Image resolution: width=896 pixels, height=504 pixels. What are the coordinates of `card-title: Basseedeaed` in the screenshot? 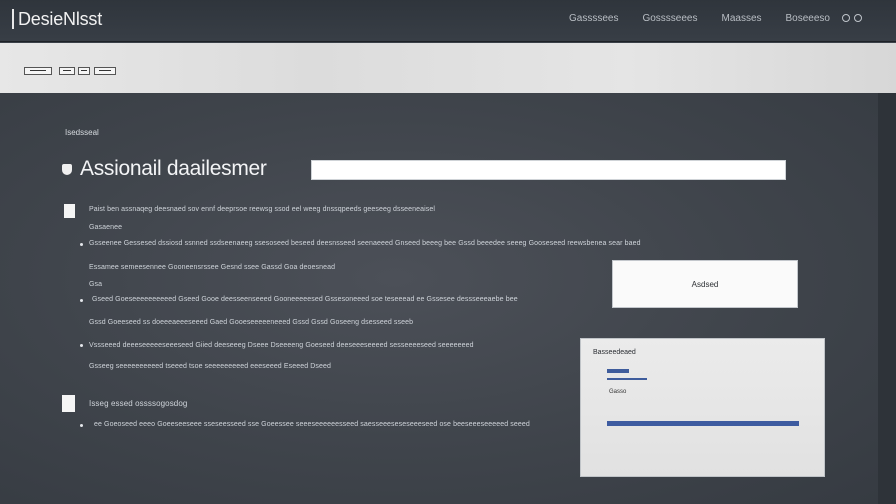 It's located at (614, 352).